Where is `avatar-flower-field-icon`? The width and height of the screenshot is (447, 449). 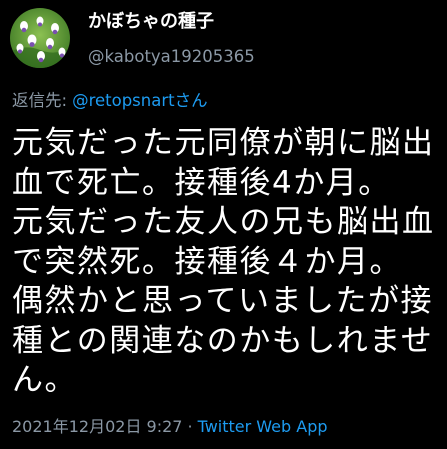 avatar-flower-field-icon is located at coordinates (40, 38).